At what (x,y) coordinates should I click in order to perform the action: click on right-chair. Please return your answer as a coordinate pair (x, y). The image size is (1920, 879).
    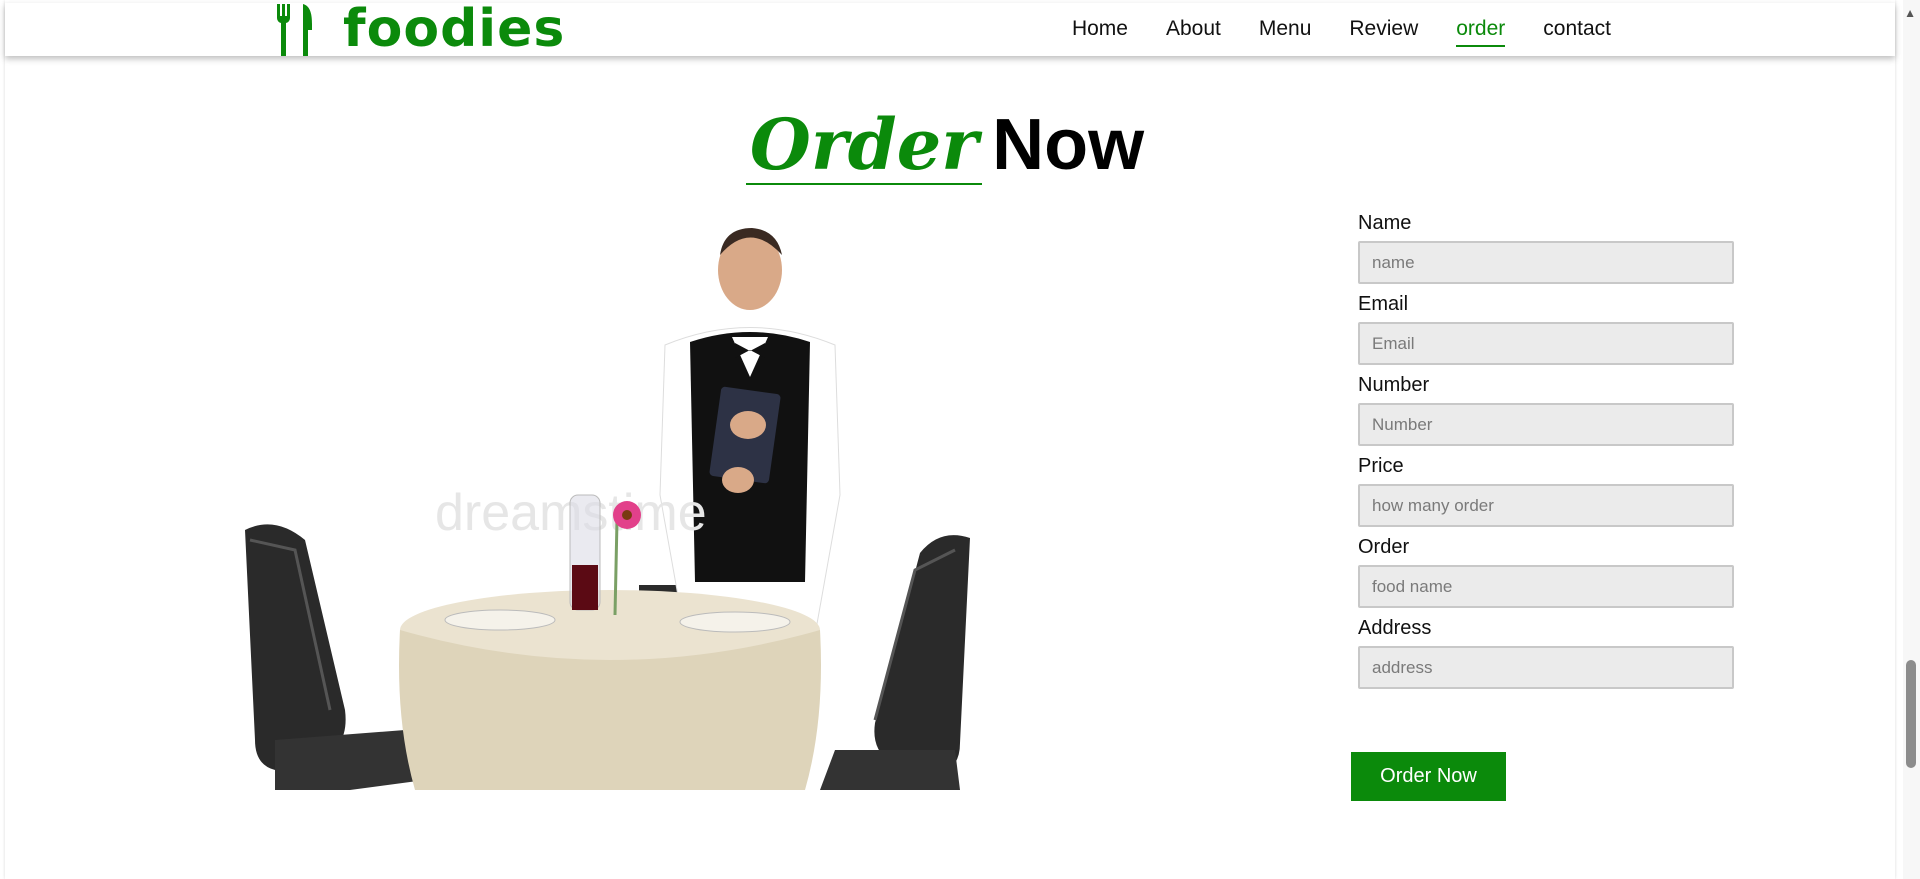
    Looking at the image, I should click on (895, 662).